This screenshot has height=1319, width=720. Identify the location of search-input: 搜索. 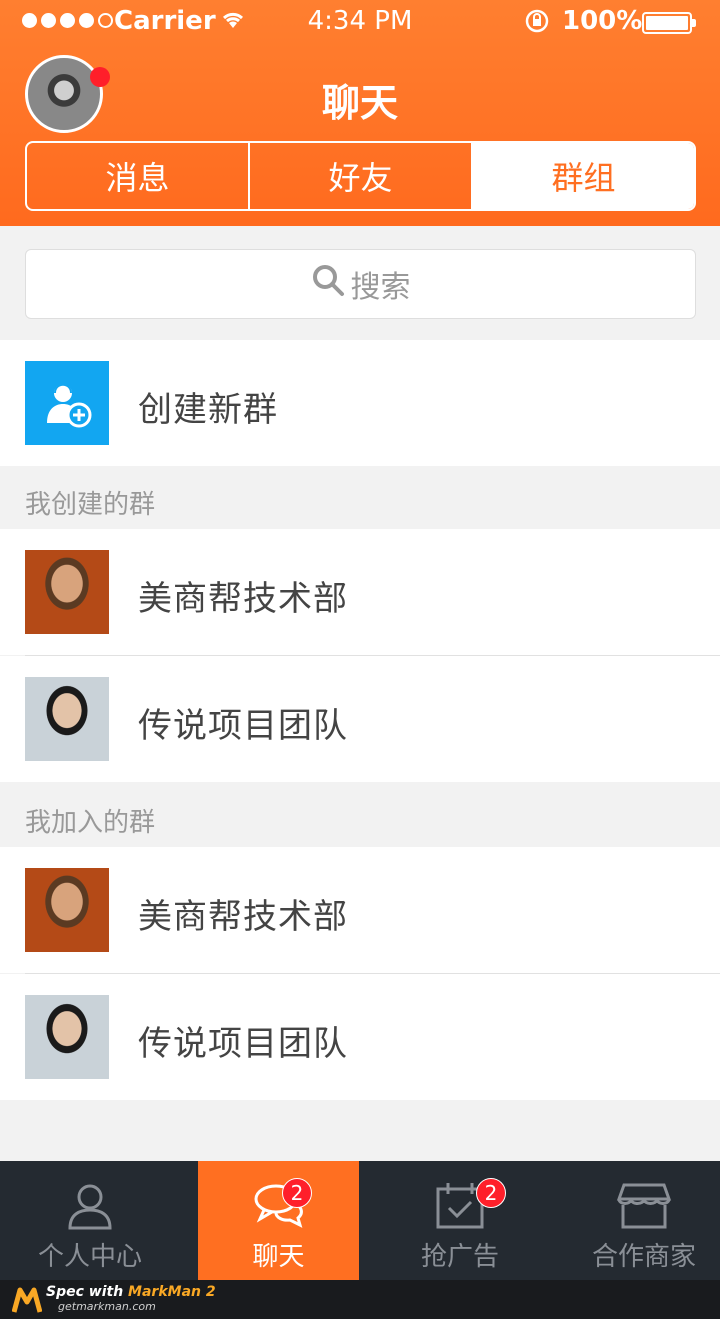
(360, 284).